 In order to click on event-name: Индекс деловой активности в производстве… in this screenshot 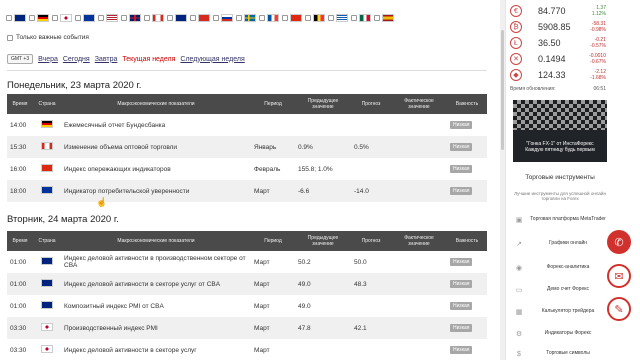, I will do `click(156, 262)`.